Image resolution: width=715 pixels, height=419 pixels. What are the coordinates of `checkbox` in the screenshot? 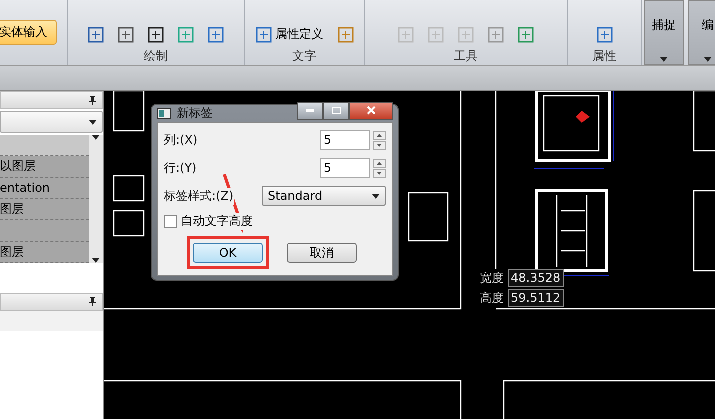 It's located at (170, 221).